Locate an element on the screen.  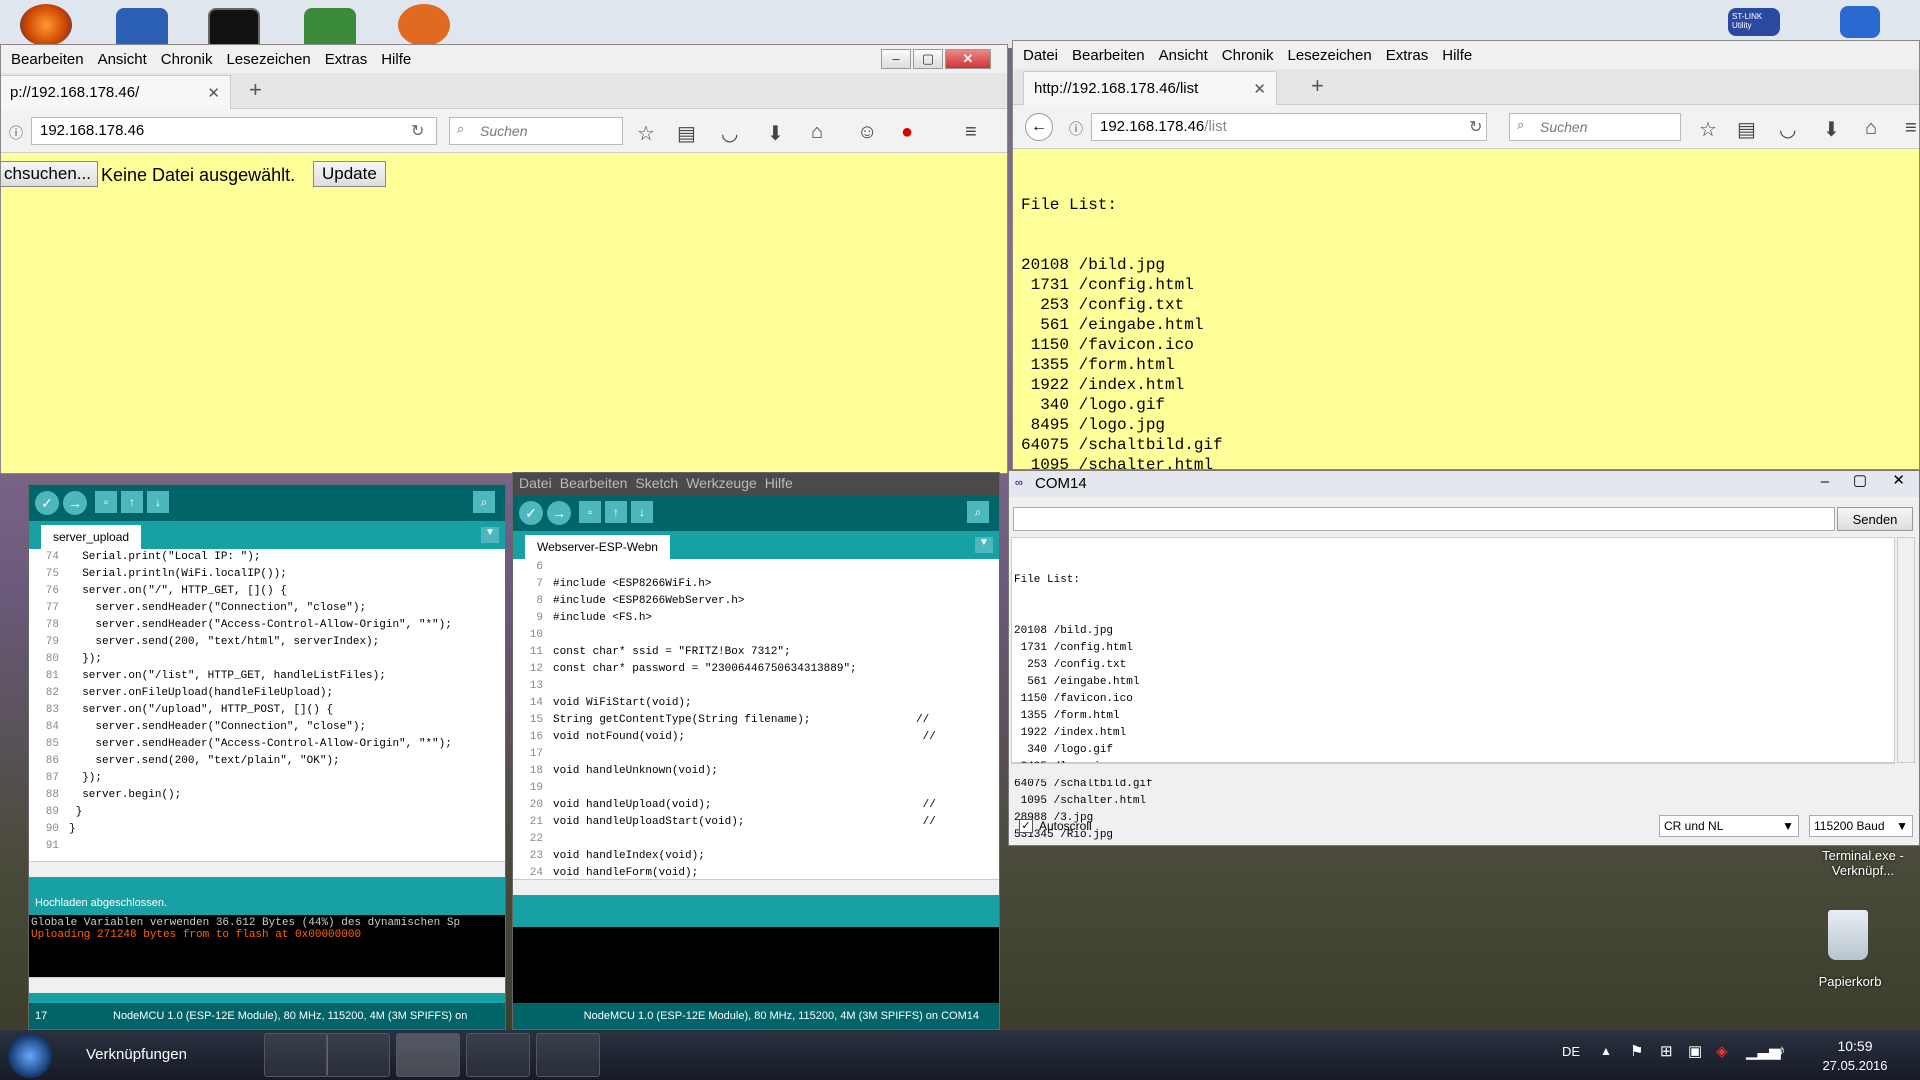
media-player-taskbar-icon is located at coordinates (358, 1055).